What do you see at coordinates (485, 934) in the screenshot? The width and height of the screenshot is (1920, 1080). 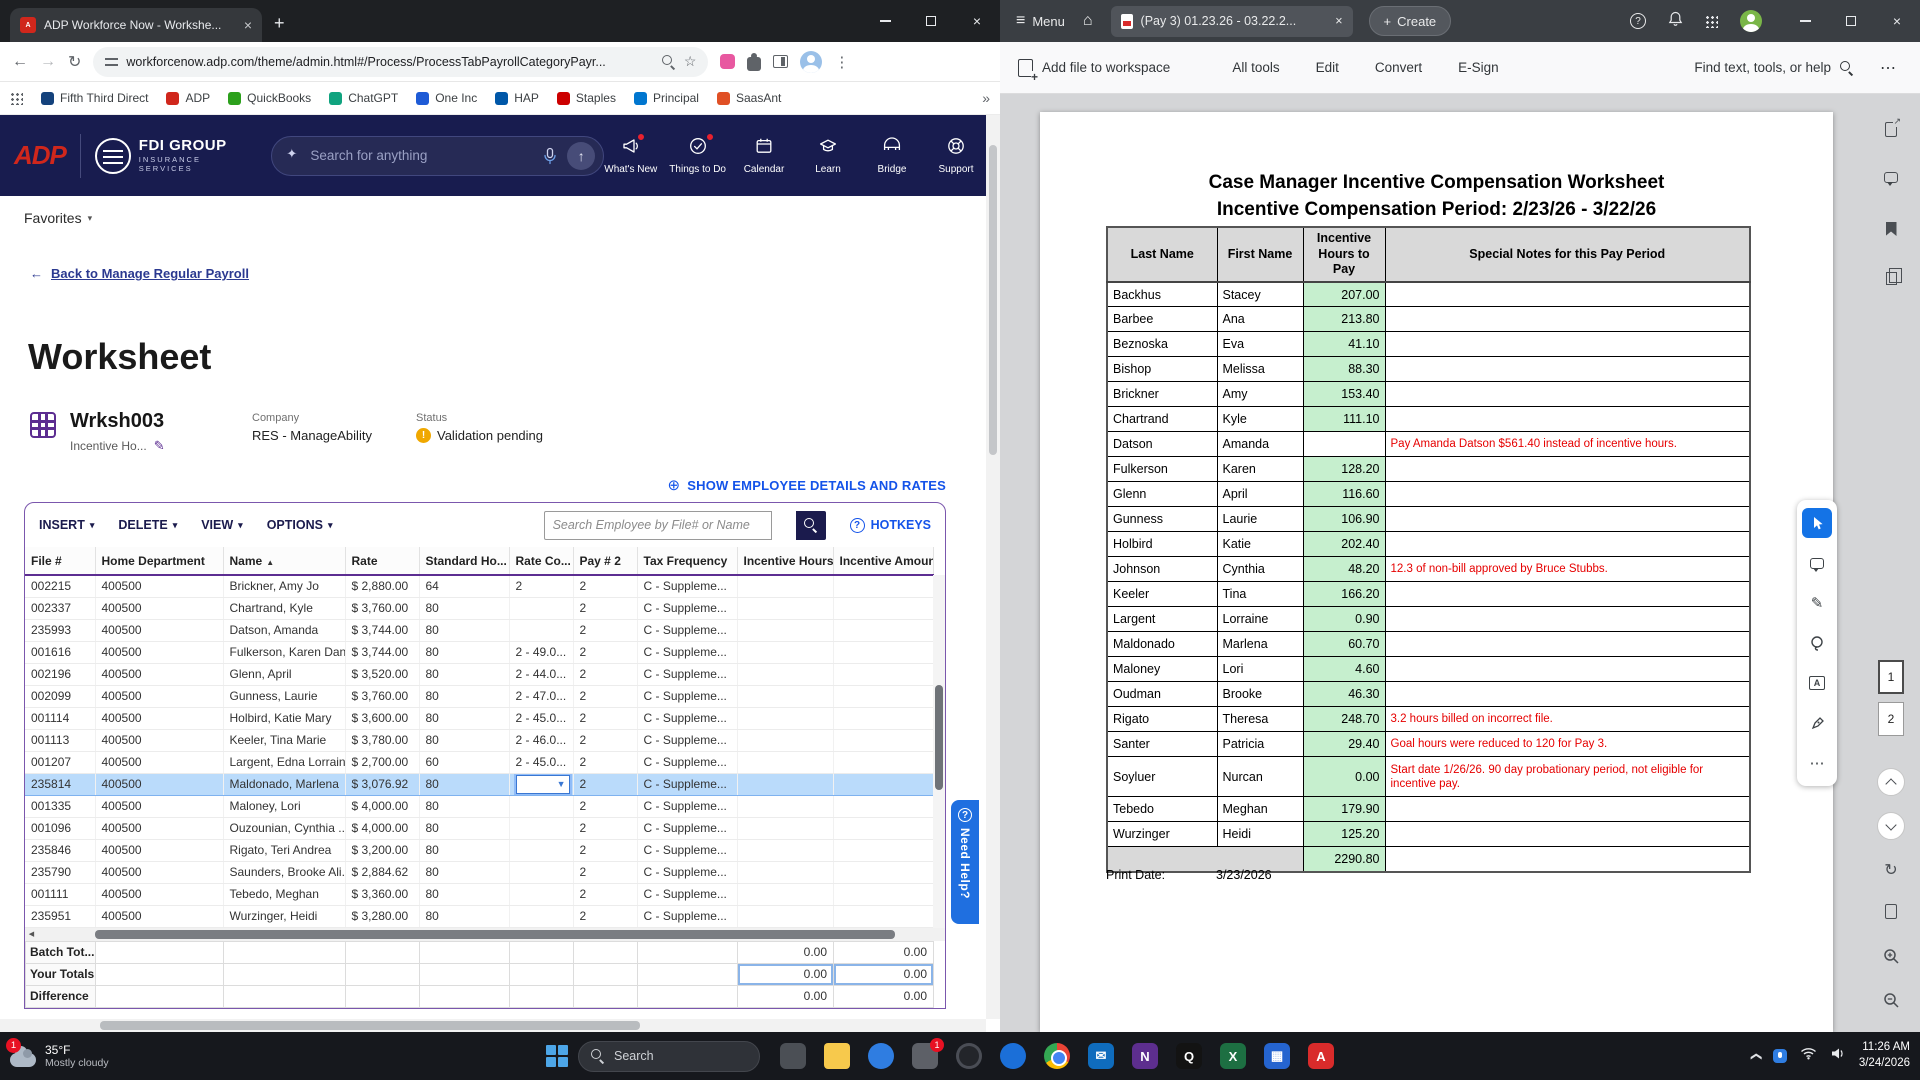 I see `grid-horizontal-scrollbar: ◀` at bounding box center [485, 934].